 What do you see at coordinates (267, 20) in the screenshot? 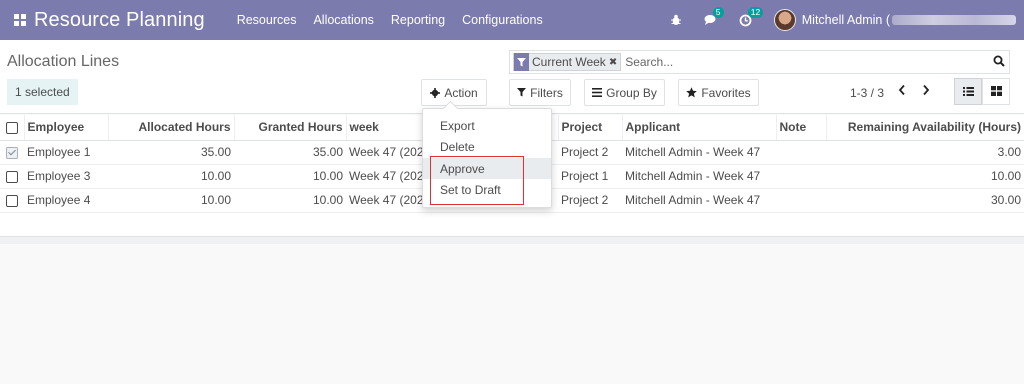
I see `menu-resources: Resources` at bounding box center [267, 20].